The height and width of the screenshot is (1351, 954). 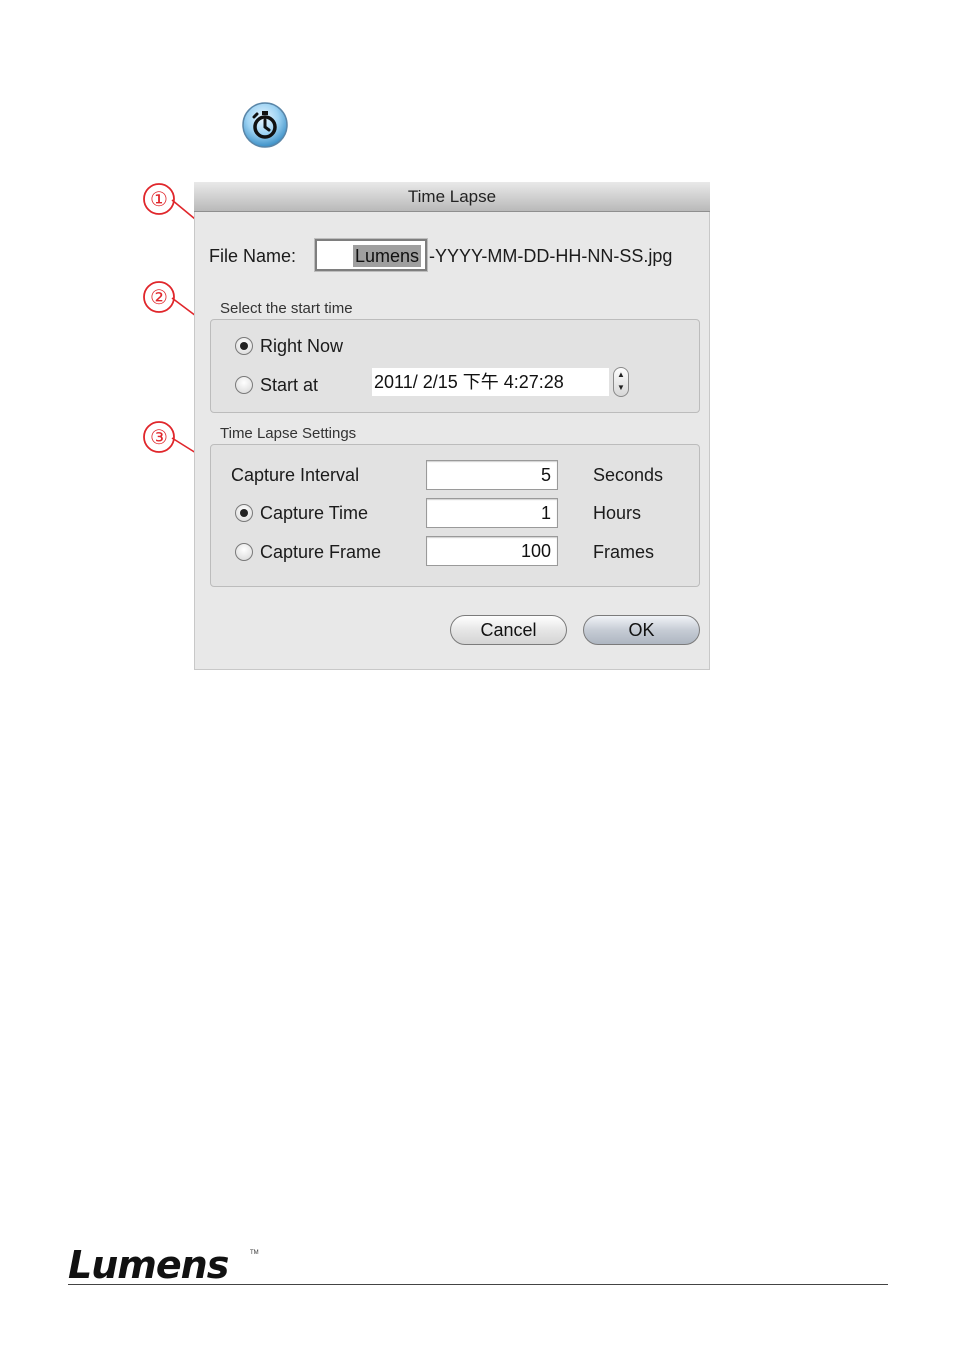 What do you see at coordinates (492, 551) in the screenshot?
I see `capture-frame-input: 100` at bounding box center [492, 551].